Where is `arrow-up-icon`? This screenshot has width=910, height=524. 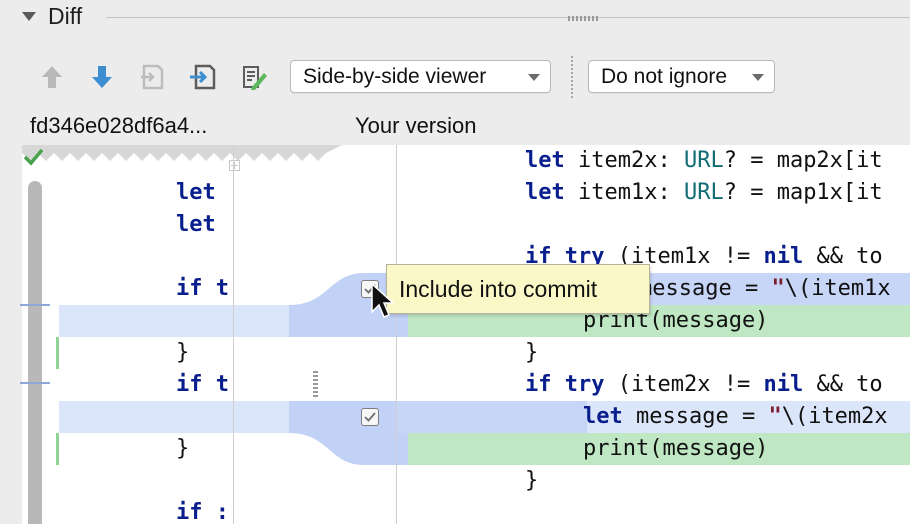 arrow-up-icon is located at coordinates (52, 77).